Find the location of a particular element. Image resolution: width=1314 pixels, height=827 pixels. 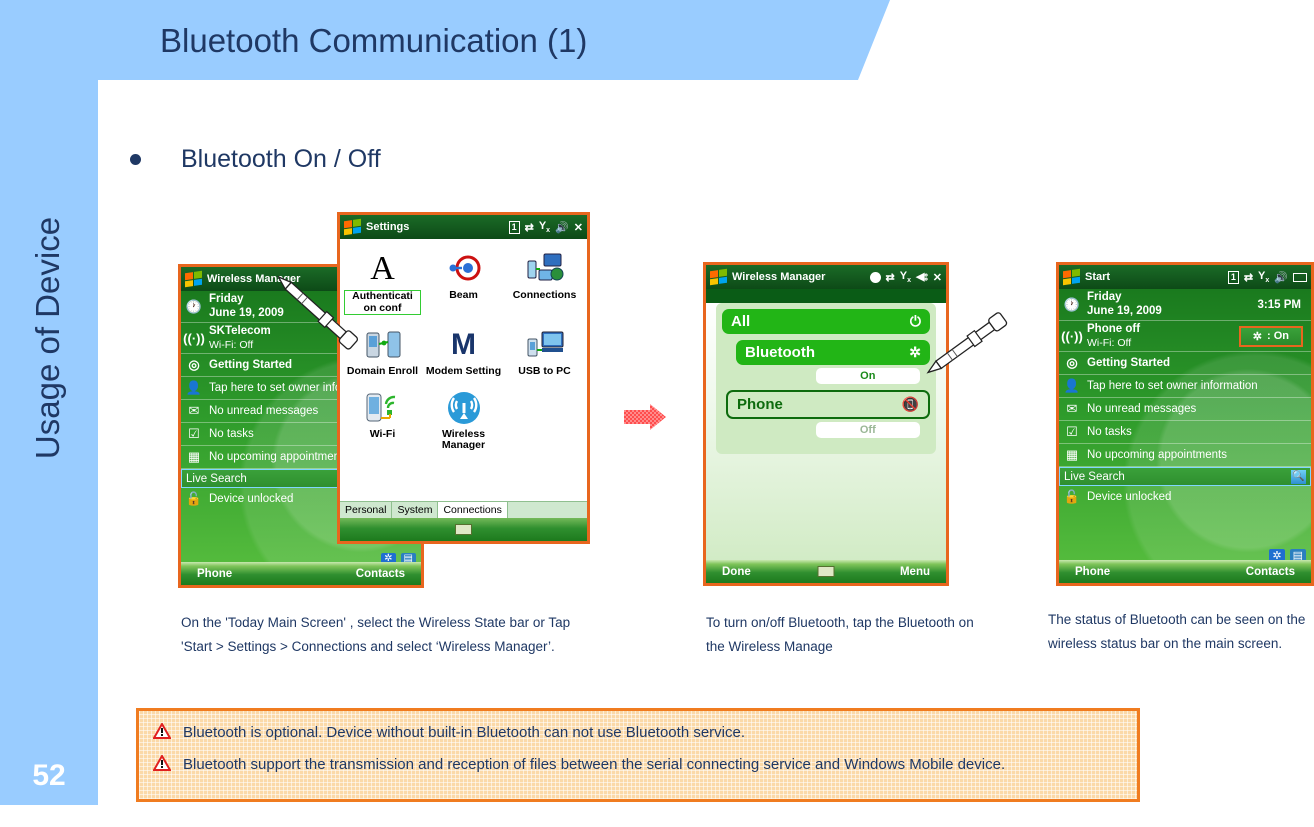

search-icon: 🔍 is located at coordinates (1298, 476).